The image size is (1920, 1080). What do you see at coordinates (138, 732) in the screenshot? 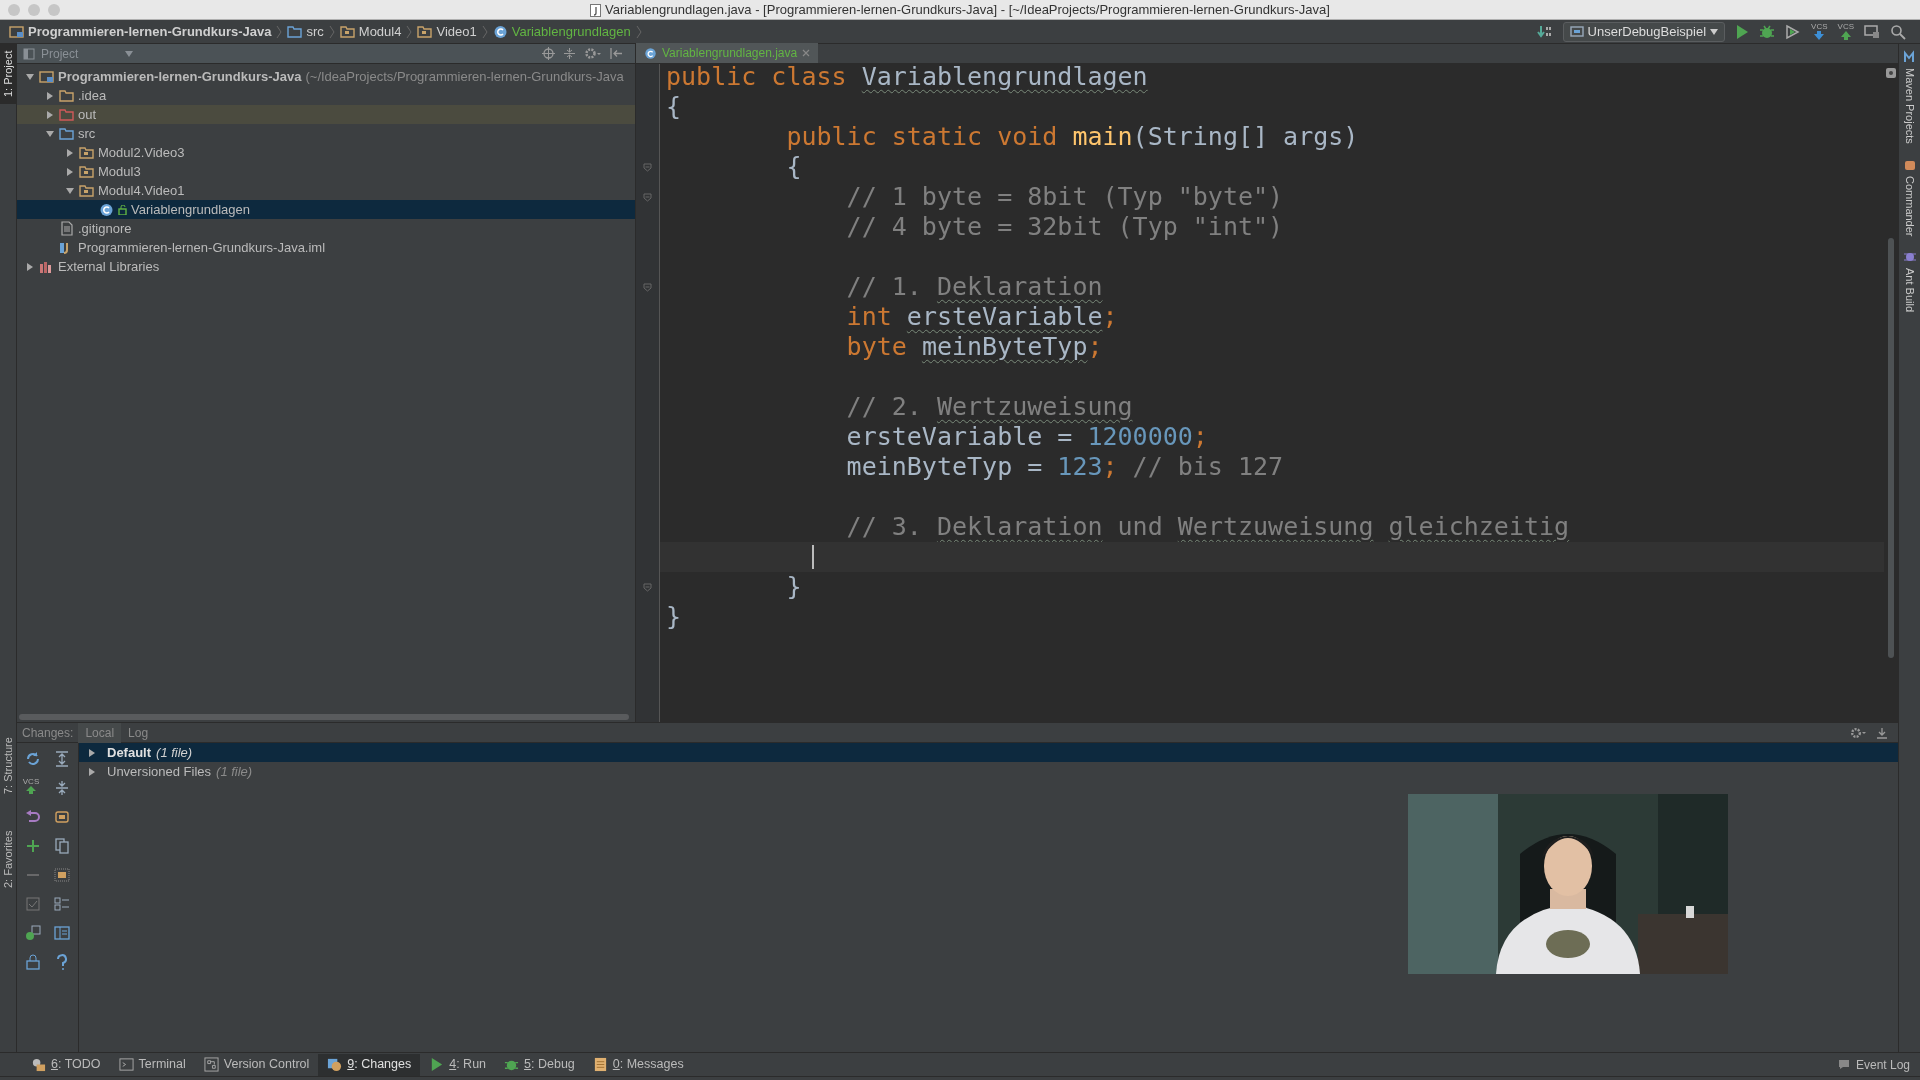
I see `tab: Log` at bounding box center [138, 732].